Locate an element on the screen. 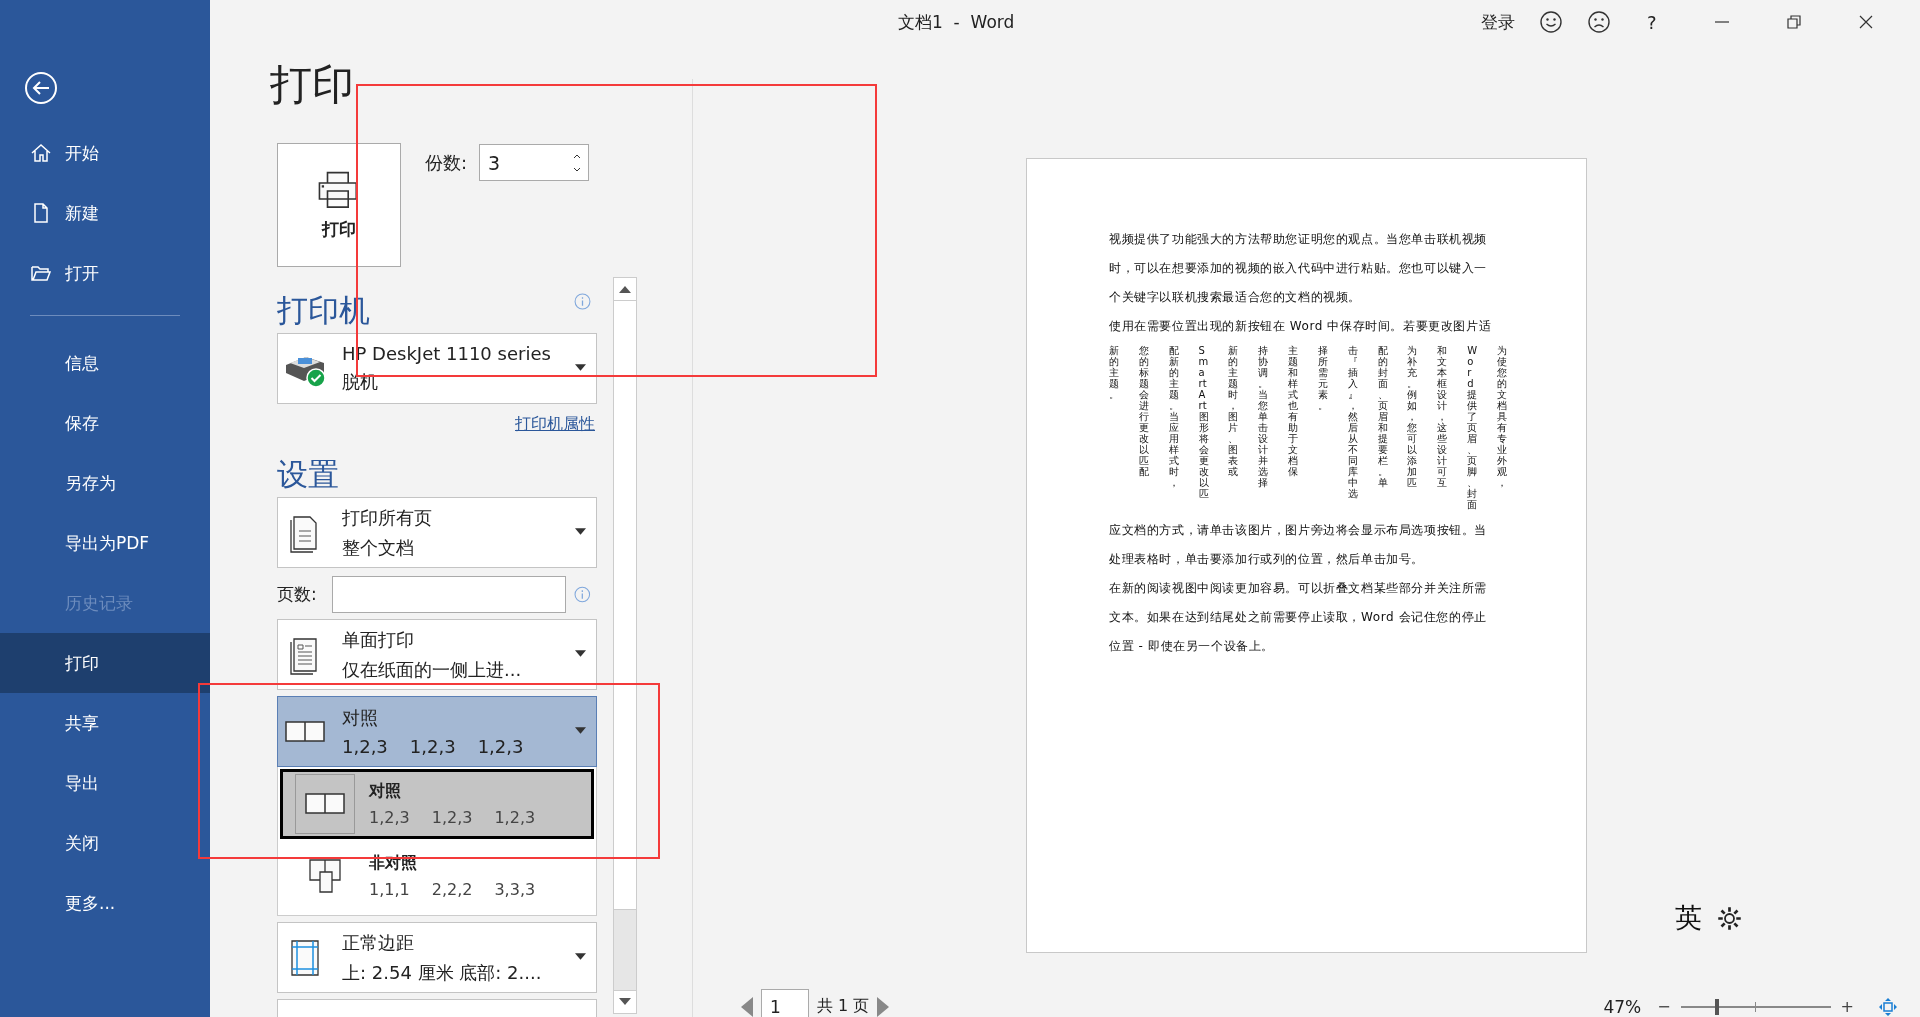 The height and width of the screenshot is (1017, 1920). back-icon is located at coordinates (41, 88).